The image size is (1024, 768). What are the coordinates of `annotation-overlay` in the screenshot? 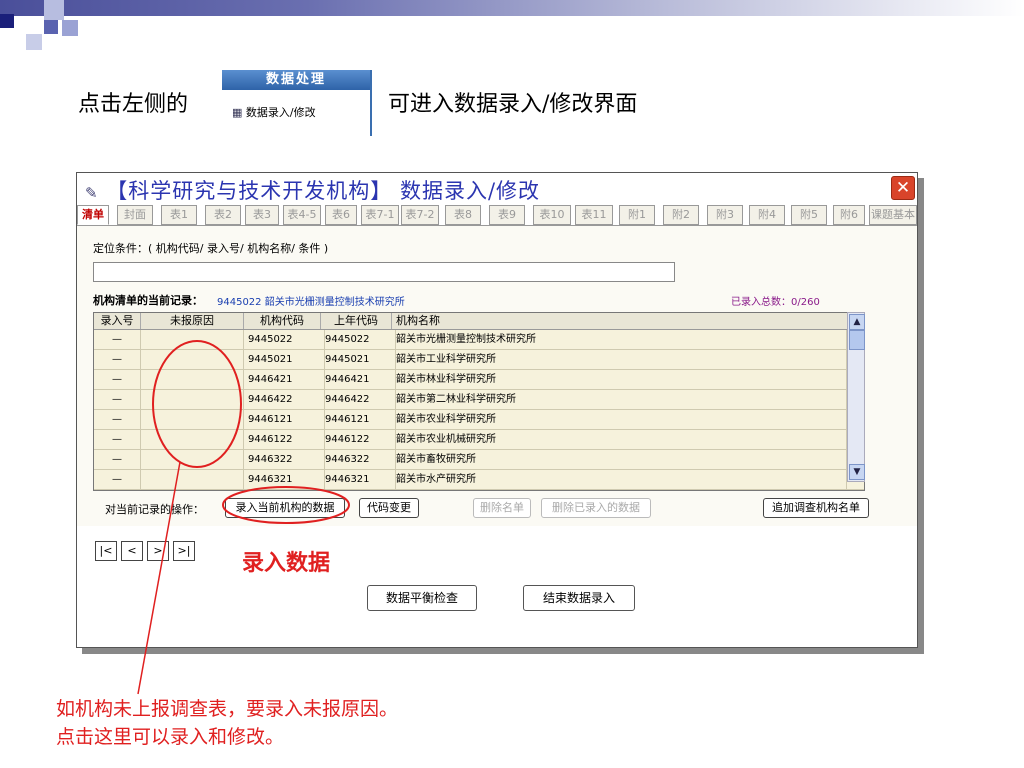 It's located at (243, 517).